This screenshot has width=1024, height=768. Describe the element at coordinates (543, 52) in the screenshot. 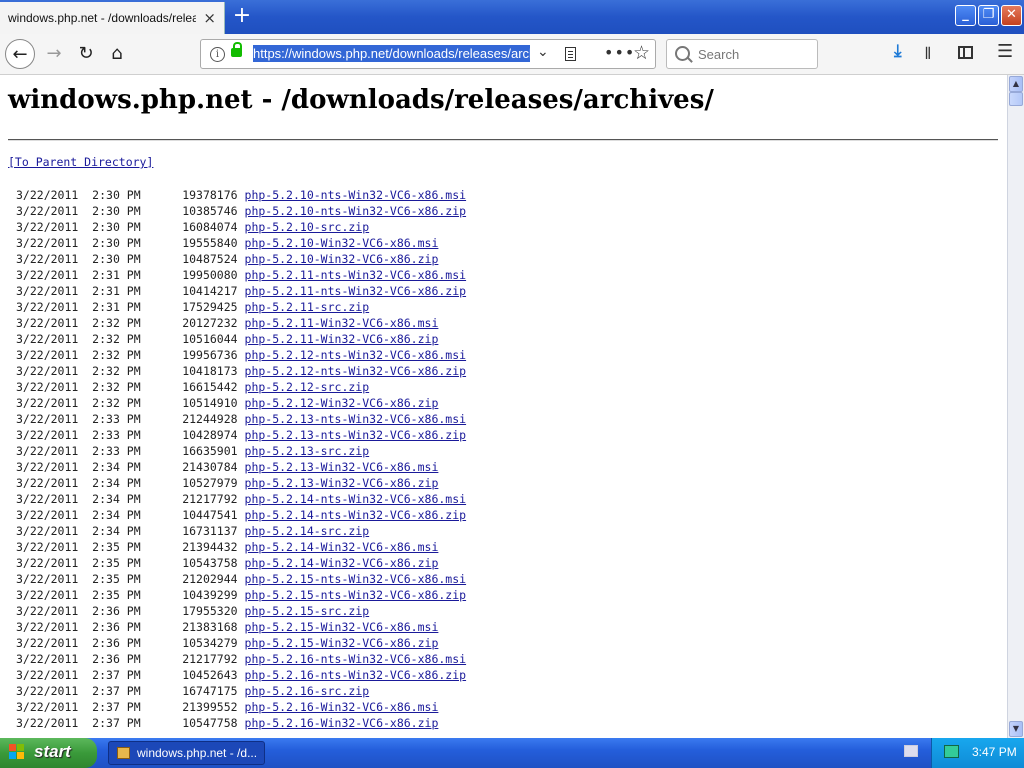

I see `chevron-down-icon: ⌄` at that location.